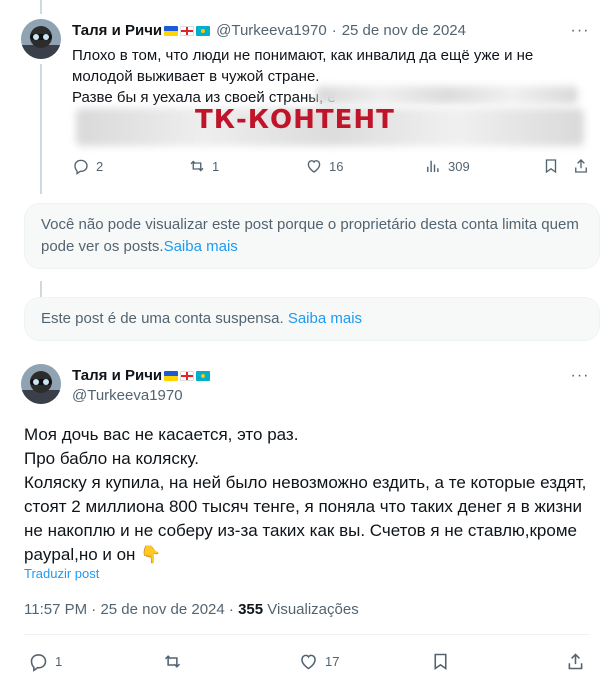  What do you see at coordinates (447, 166) in the screenshot?
I see `views-button: 309` at bounding box center [447, 166].